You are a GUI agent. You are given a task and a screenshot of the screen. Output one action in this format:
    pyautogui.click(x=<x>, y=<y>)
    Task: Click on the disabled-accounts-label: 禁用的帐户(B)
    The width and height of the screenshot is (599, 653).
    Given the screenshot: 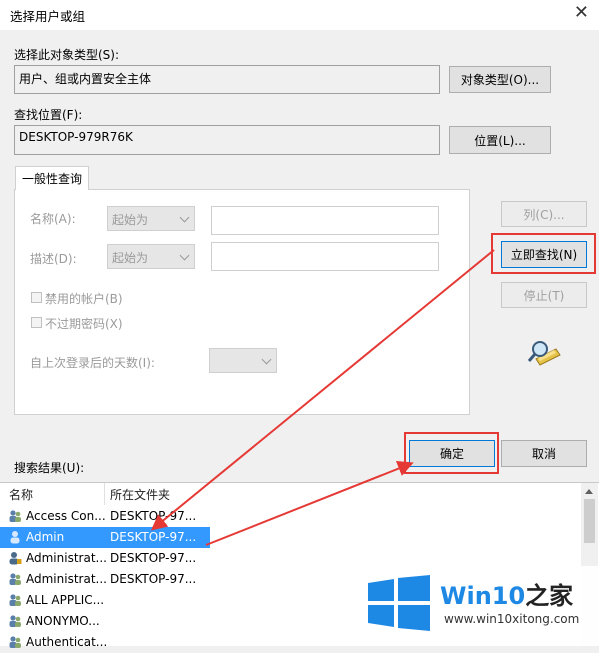 What is the action you would take?
    pyautogui.click(x=84, y=299)
    